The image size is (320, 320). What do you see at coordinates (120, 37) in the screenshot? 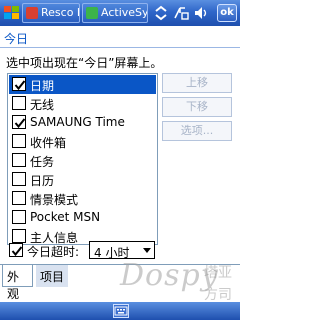
I see `page-header: 今日` at bounding box center [120, 37].